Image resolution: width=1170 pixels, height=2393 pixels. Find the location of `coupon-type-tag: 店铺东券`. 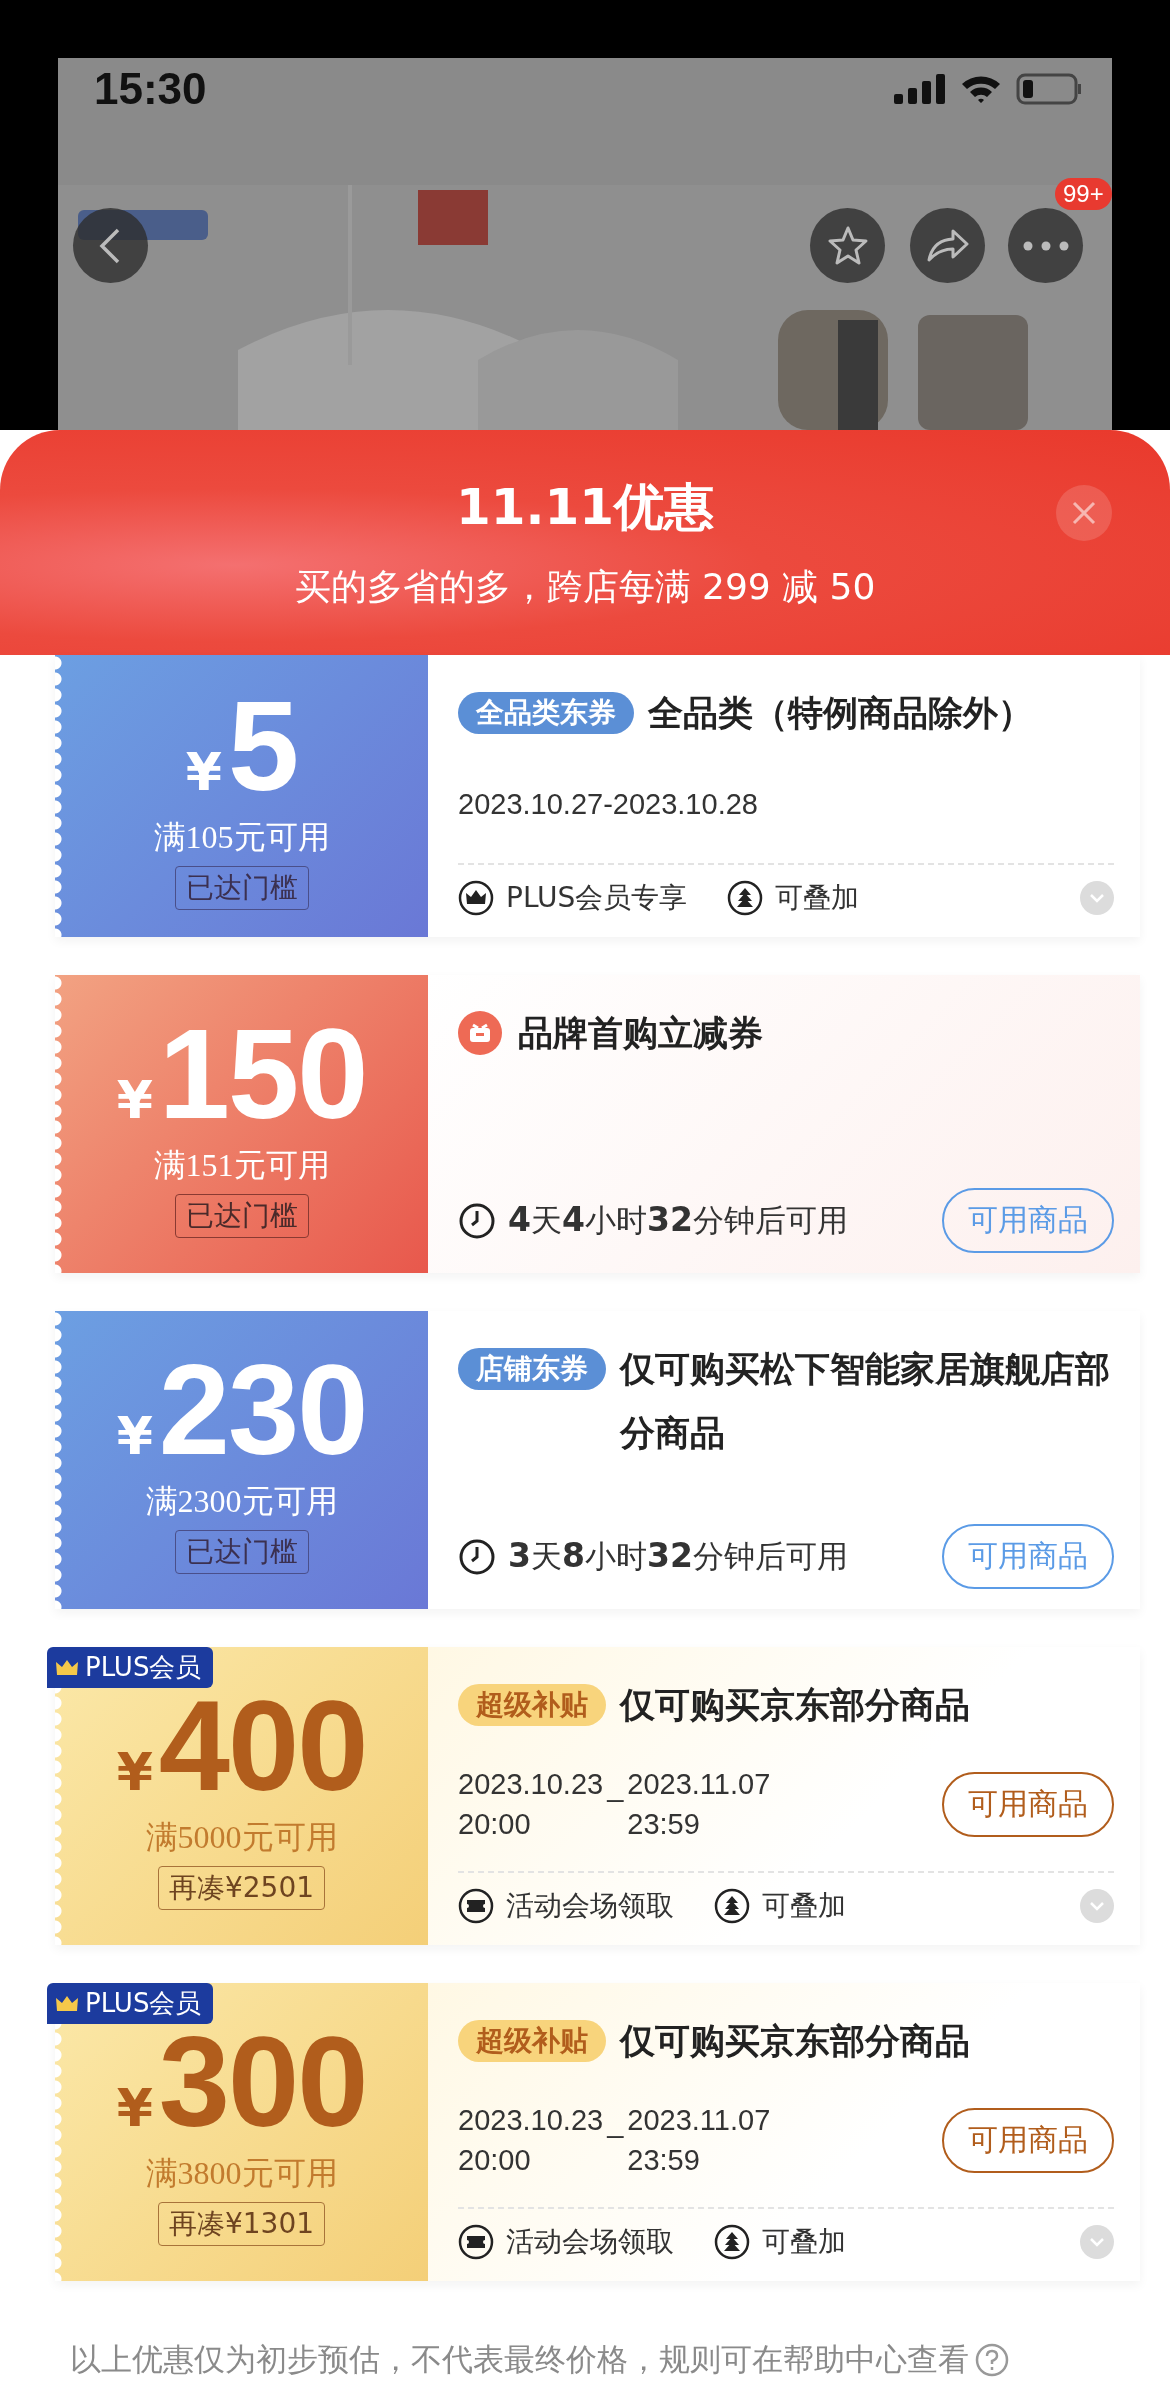

coupon-type-tag: 店铺东券 is located at coordinates (532, 1369).